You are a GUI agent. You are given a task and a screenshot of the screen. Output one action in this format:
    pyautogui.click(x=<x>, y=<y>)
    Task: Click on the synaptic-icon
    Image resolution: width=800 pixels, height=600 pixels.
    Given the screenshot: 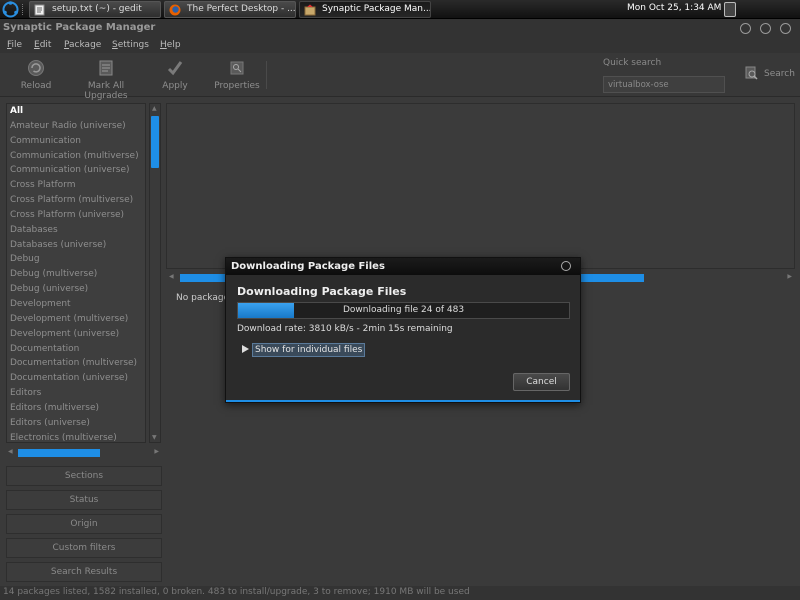 What is the action you would take?
    pyautogui.click(x=310, y=10)
    